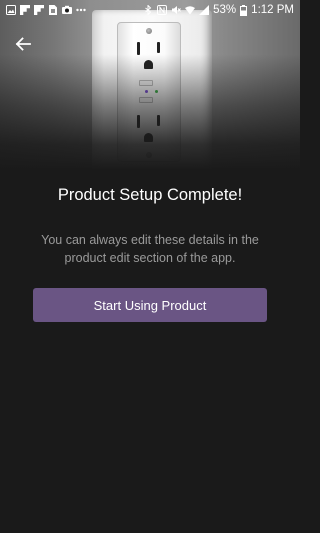 The height and width of the screenshot is (533, 320). I want to click on bluetooth-icon, so click(148, 10).